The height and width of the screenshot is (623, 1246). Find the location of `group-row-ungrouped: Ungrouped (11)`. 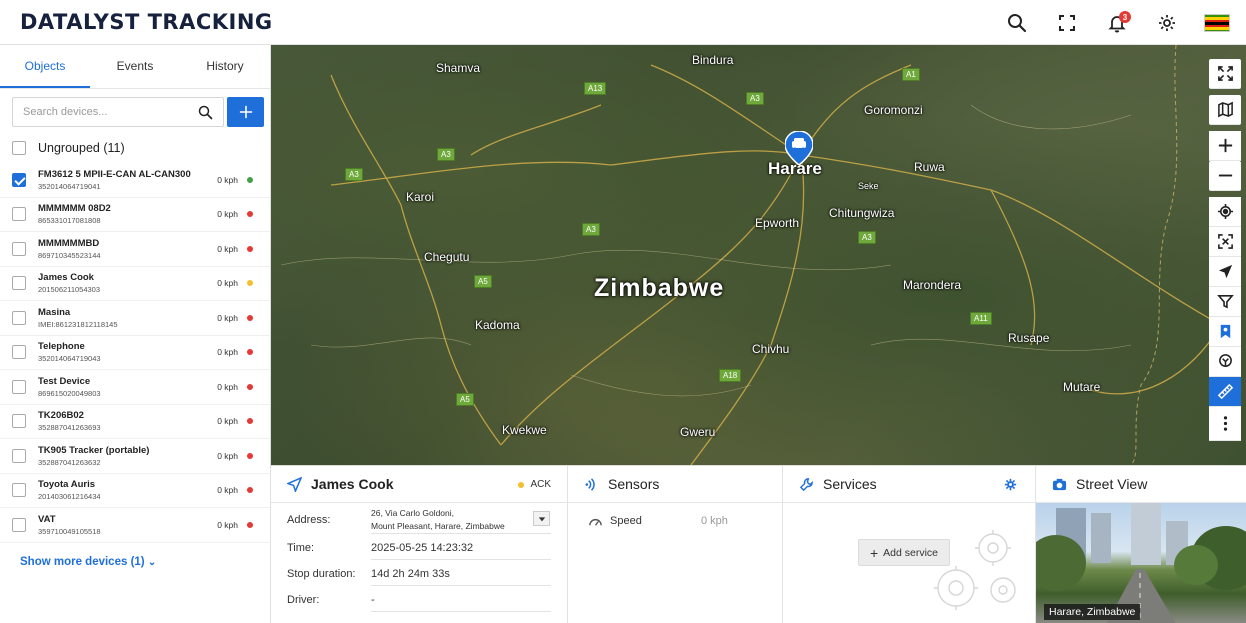

group-row-ungrouped: Ungrouped (11) is located at coordinates (68, 148).